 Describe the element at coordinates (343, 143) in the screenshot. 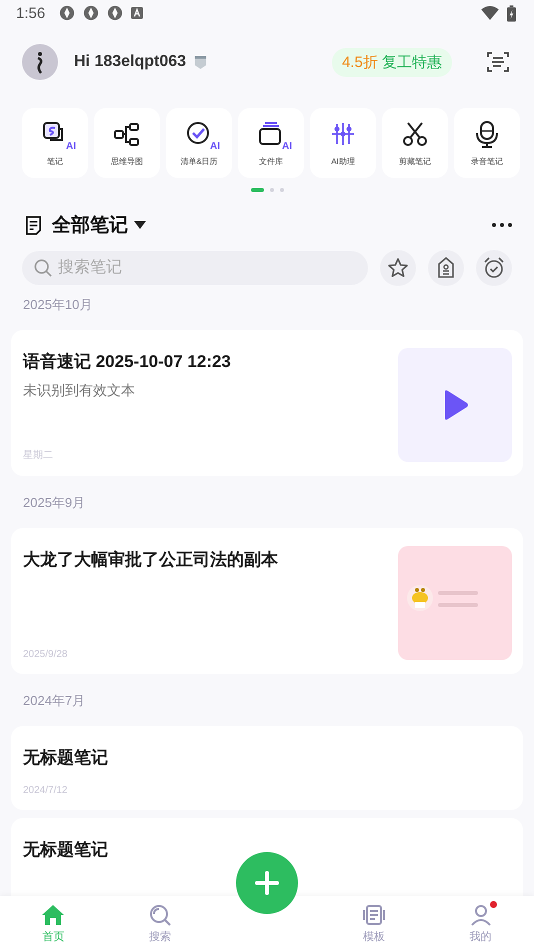

I see `tool-button: AI助理` at that location.